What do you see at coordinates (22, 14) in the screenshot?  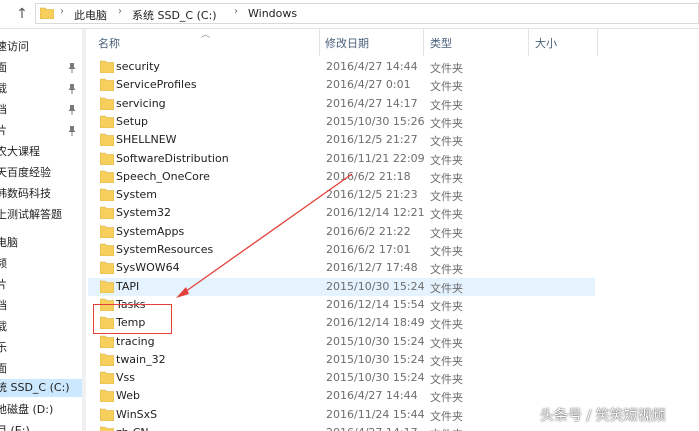 I see `arrow-up-icon: ↑` at bounding box center [22, 14].